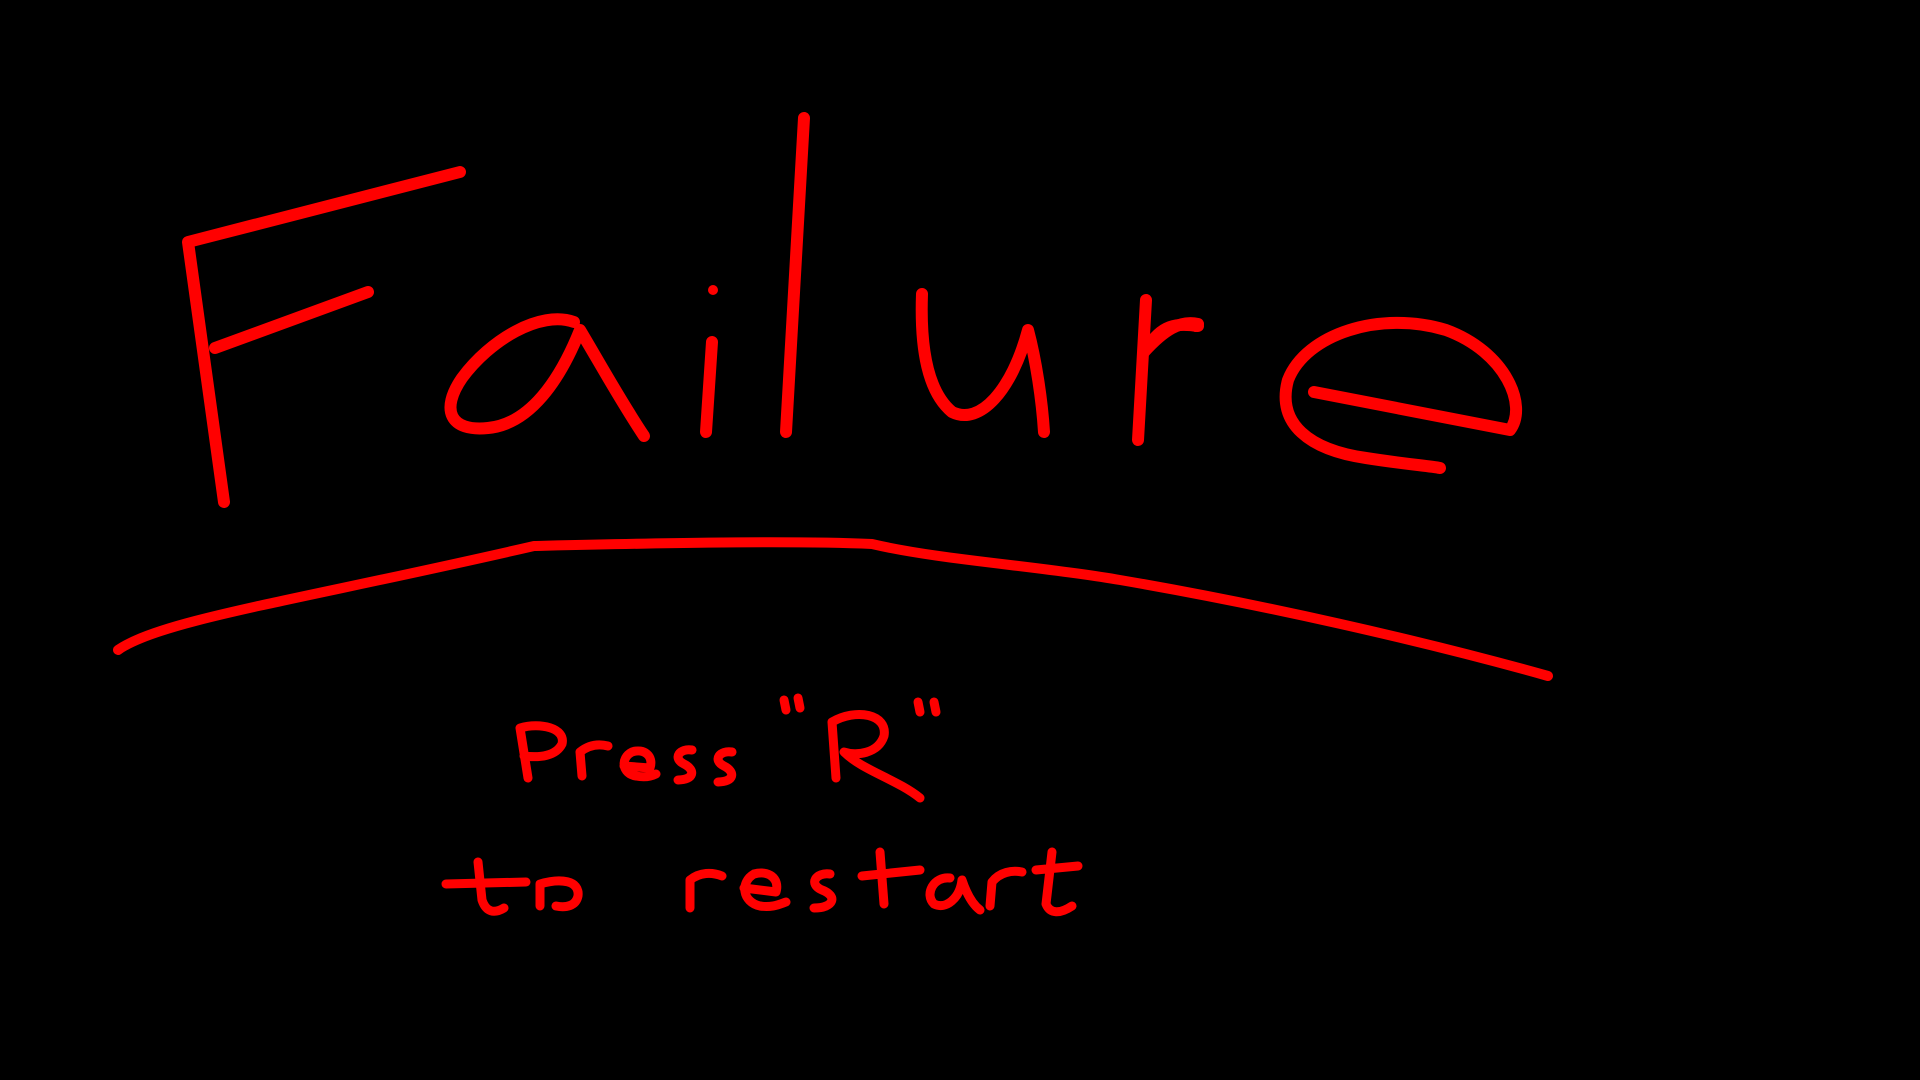 Image resolution: width=1920 pixels, height=1080 pixels. I want to click on letter-a, so click(547, 377).